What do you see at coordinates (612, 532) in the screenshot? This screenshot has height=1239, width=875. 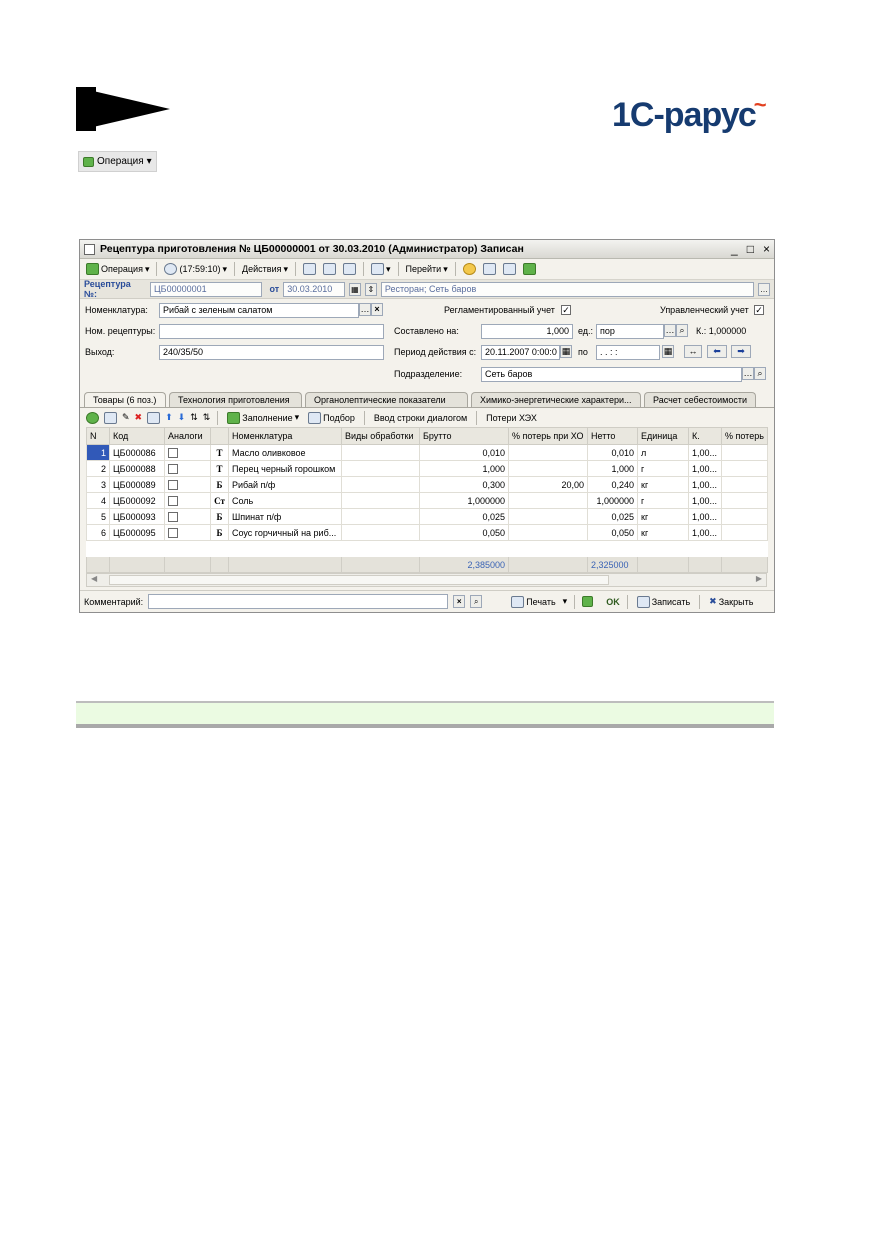 I see `net-cell: 0,050` at bounding box center [612, 532].